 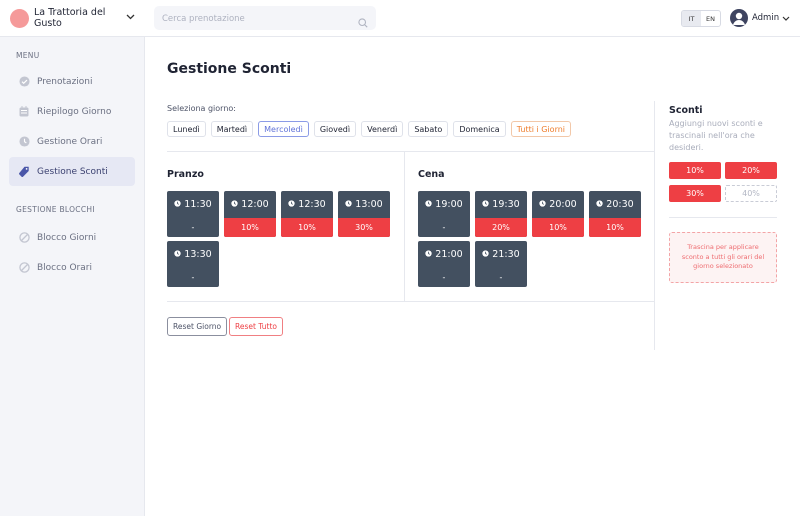 What do you see at coordinates (654, 225) in the screenshot?
I see `panel-divider` at bounding box center [654, 225].